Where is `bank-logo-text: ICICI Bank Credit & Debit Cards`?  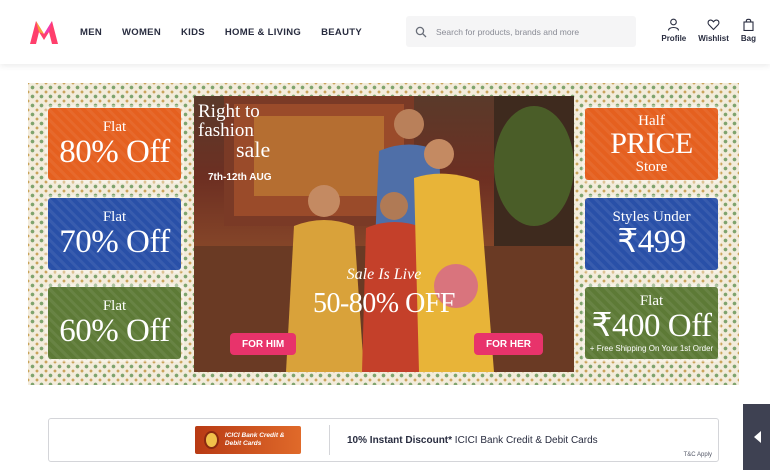 bank-logo-text: ICICI Bank Credit & Debit Cards is located at coordinates (254, 439).